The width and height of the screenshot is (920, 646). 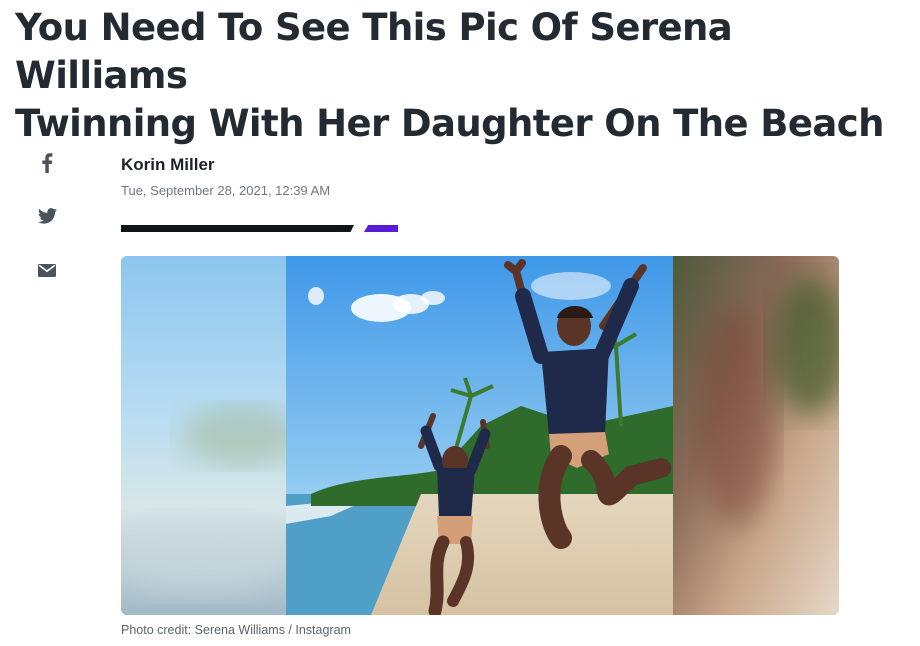 I want to click on publish-date: Tue, September 28, 2021, 12:39 AM, so click(x=226, y=190).